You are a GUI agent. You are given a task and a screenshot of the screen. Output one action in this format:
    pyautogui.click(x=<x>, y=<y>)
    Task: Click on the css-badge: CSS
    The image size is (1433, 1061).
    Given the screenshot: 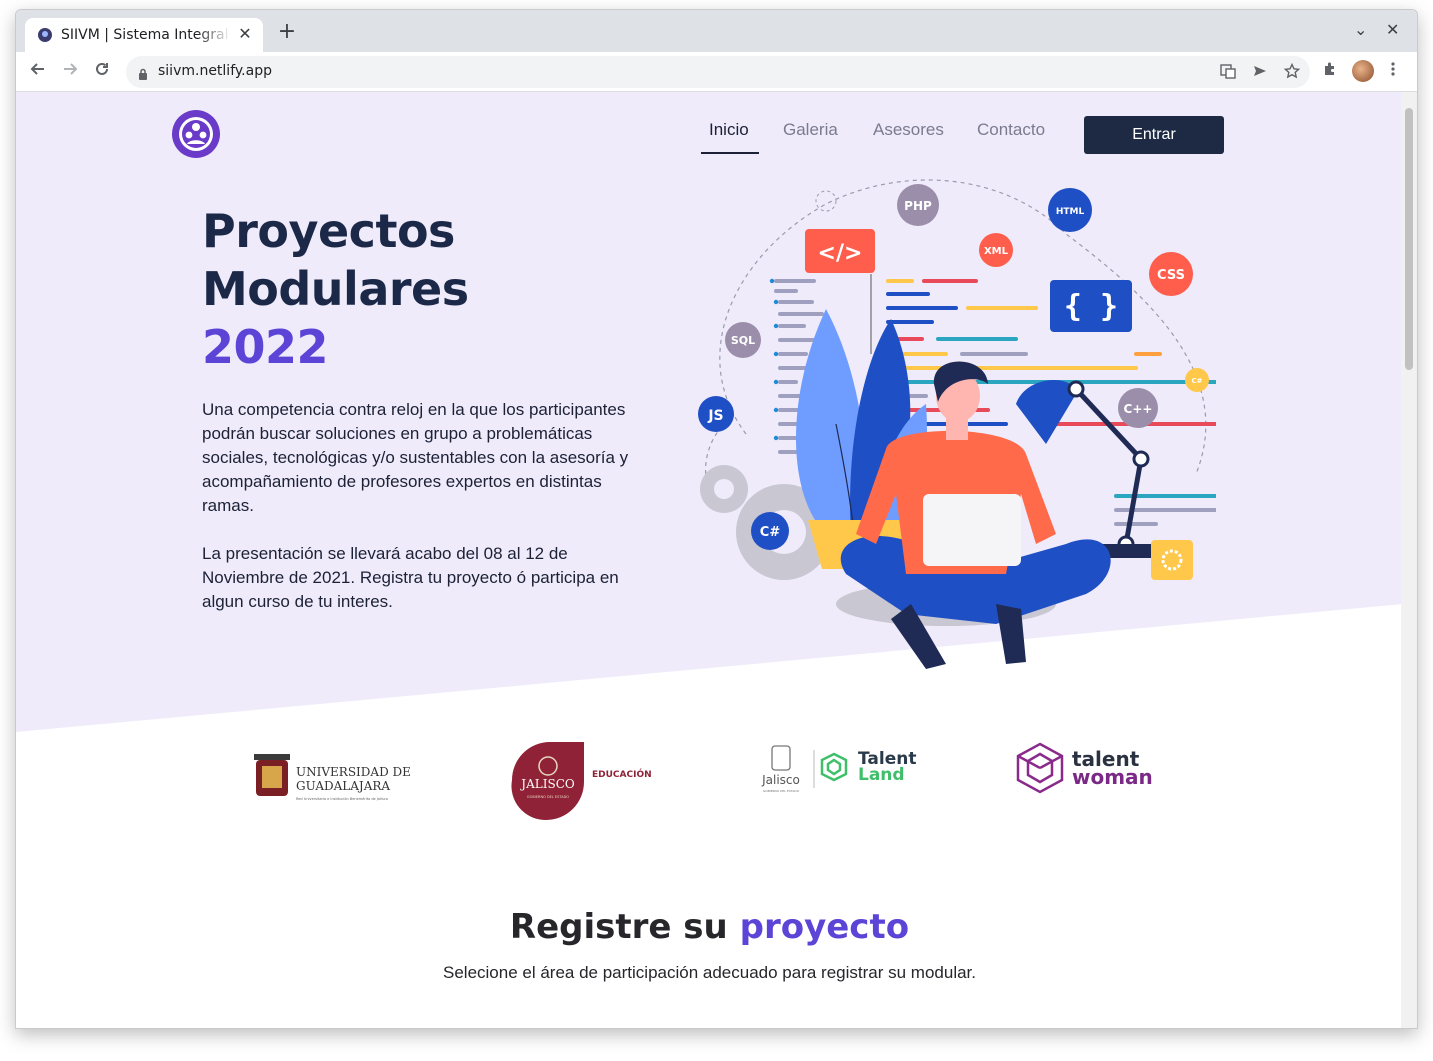 What is the action you would take?
    pyautogui.click(x=1171, y=274)
    